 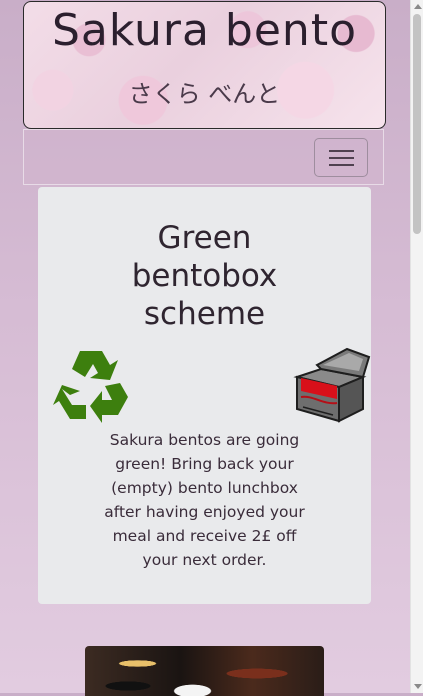 What do you see at coordinates (203, 157) in the screenshot?
I see `navbar` at bounding box center [203, 157].